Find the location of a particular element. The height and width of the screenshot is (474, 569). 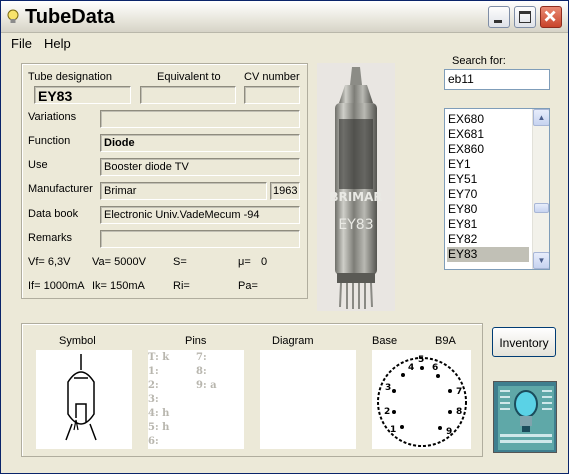

remarks-field is located at coordinates (200, 239).